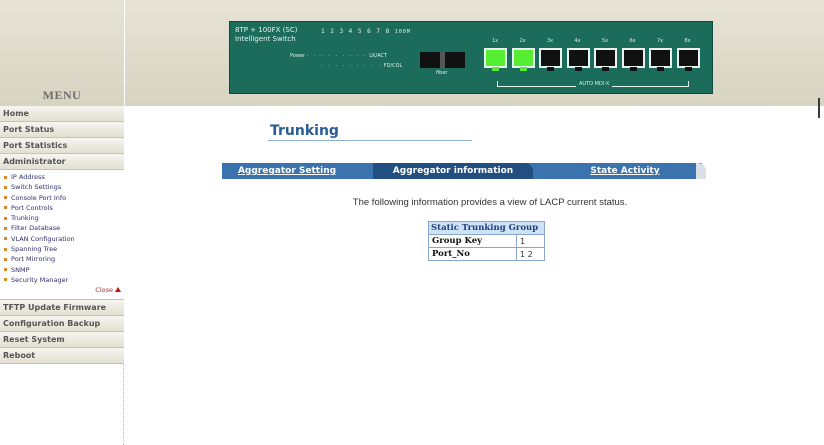 This screenshot has width=824, height=445. What do you see at coordinates (40, 279) in the screenshot?
I see `submenu-label: Security Manager` at bounding box center [40, 279].